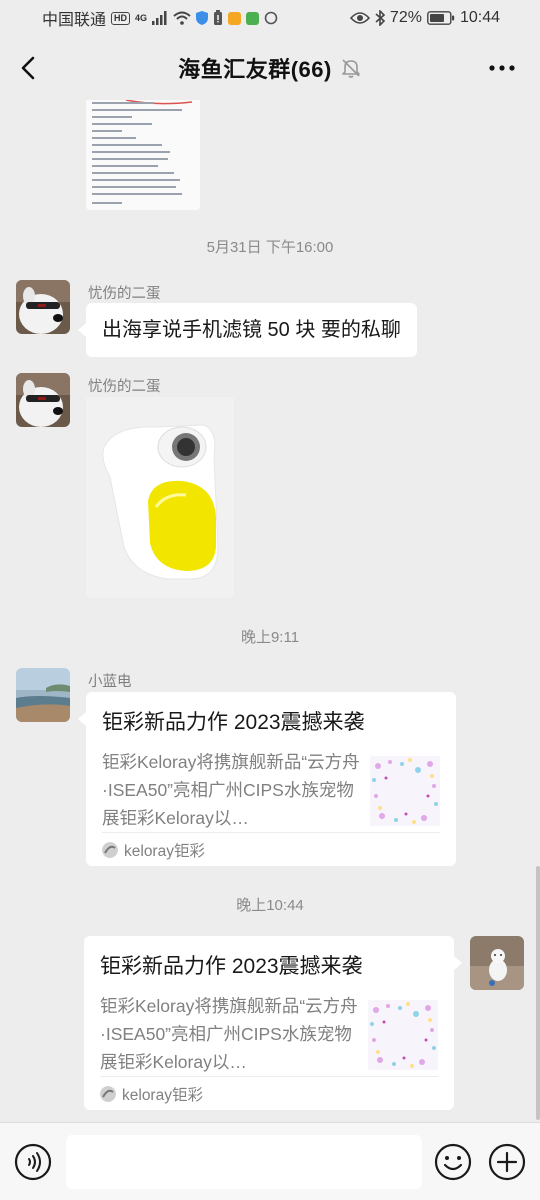 The height and width of the screenshot is (1200, 540). I want to click on status-left: 中国联通 HD 4G, so click(160, 18).